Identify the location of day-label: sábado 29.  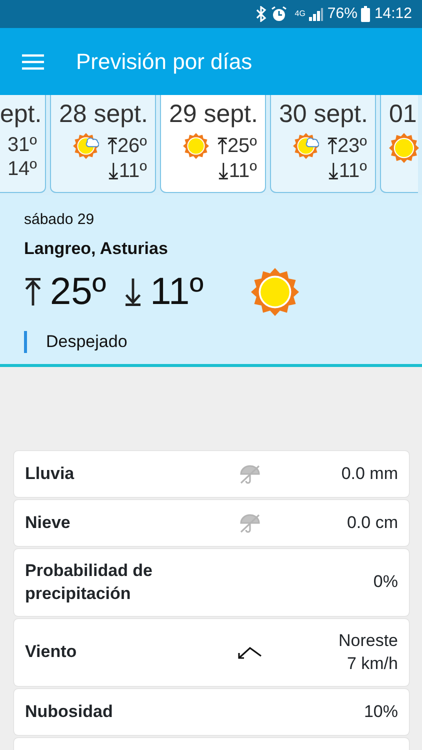
(60, 220).